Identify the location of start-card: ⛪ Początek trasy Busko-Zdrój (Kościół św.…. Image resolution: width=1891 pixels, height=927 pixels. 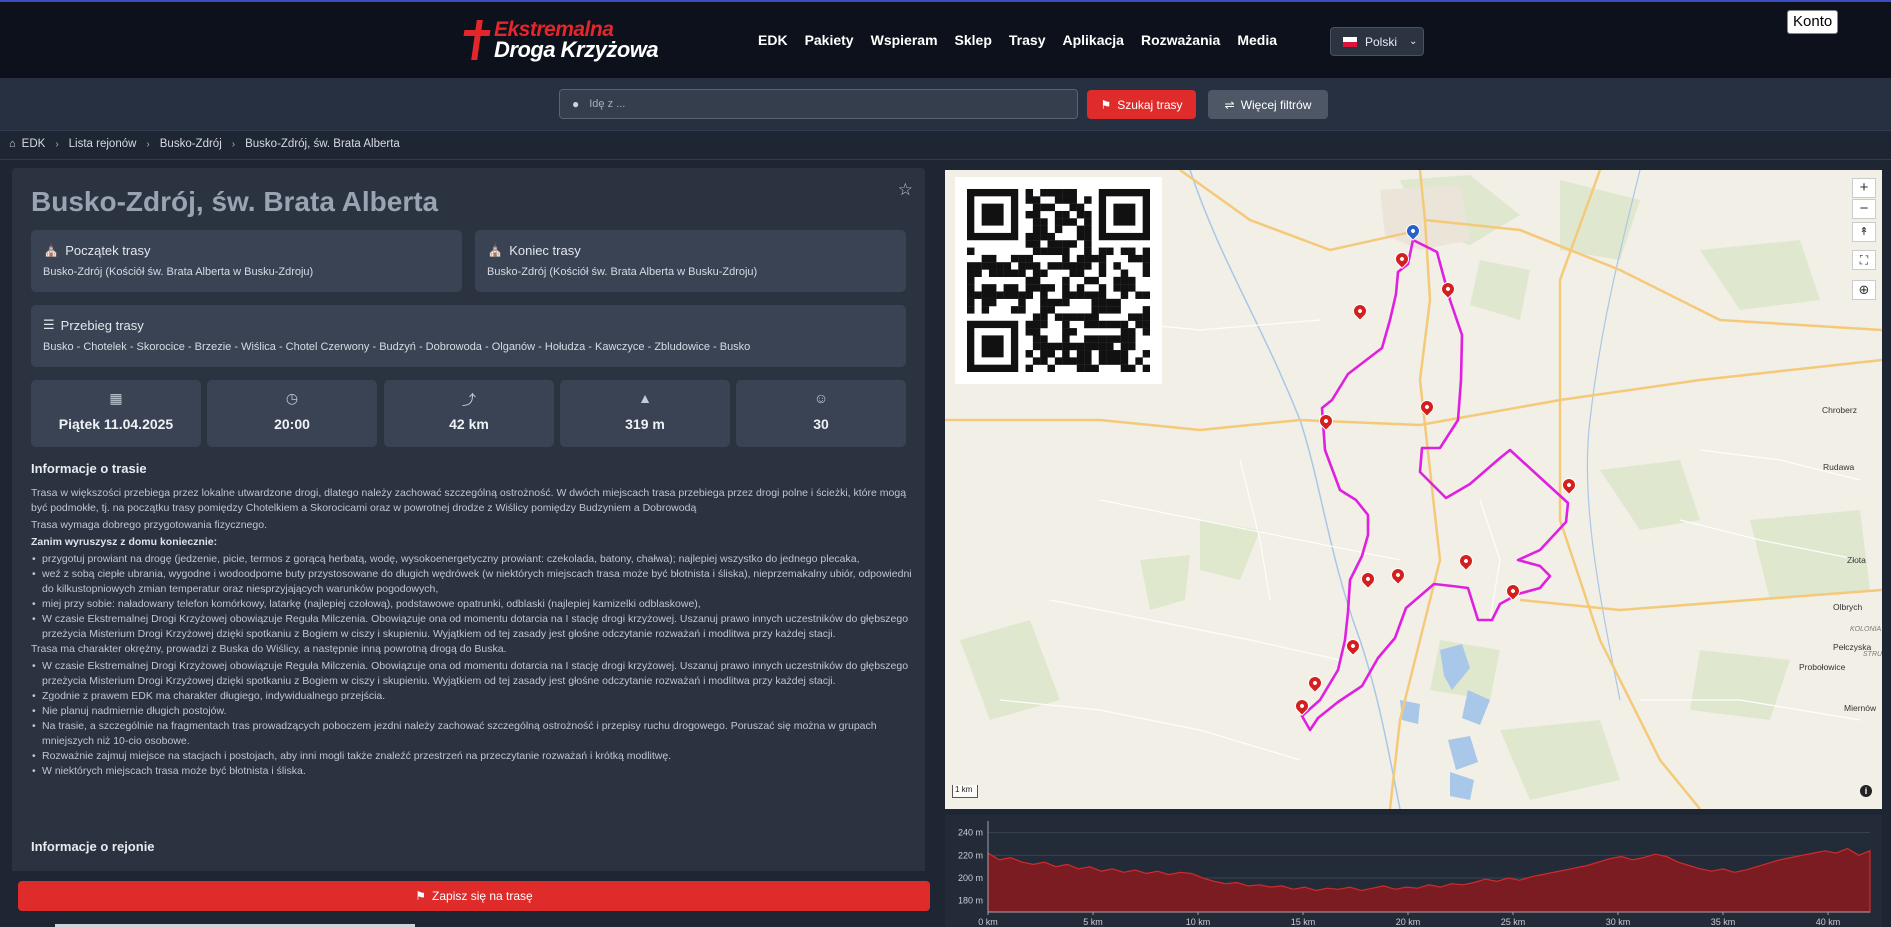
(246, 261).